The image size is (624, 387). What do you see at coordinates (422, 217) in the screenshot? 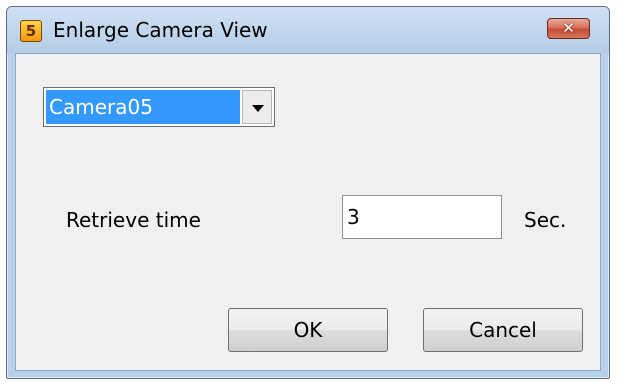
I see `retrieve-time-field` at bounding box center [422, 217].